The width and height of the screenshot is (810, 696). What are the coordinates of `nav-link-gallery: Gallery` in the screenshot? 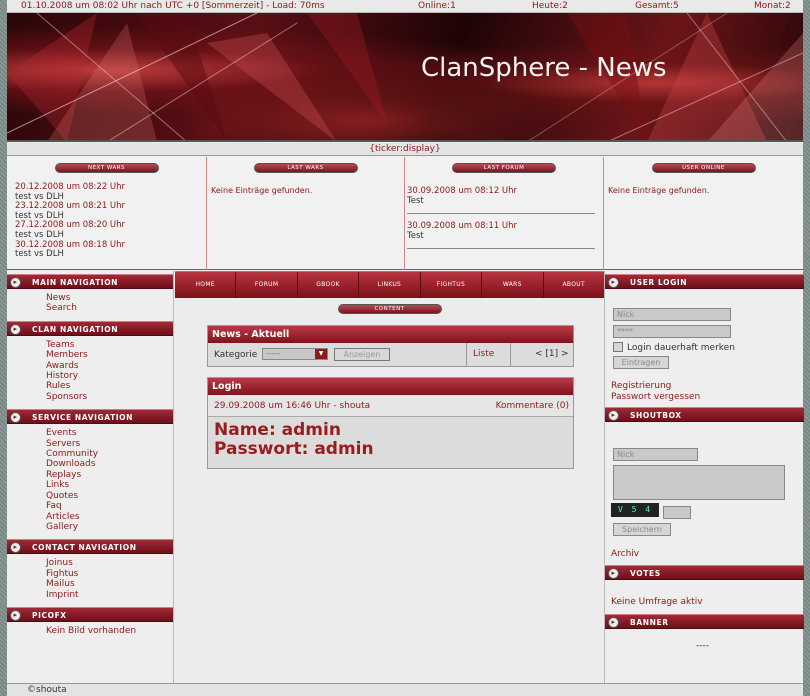 It's located at (109, 527).